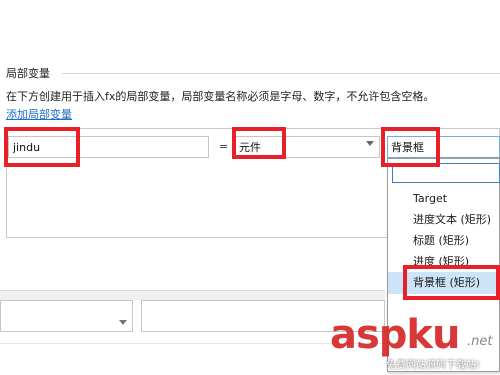 The height and width of the screenshot is (375, 500). I want to click on highlight-box-name, so click(42, 147).